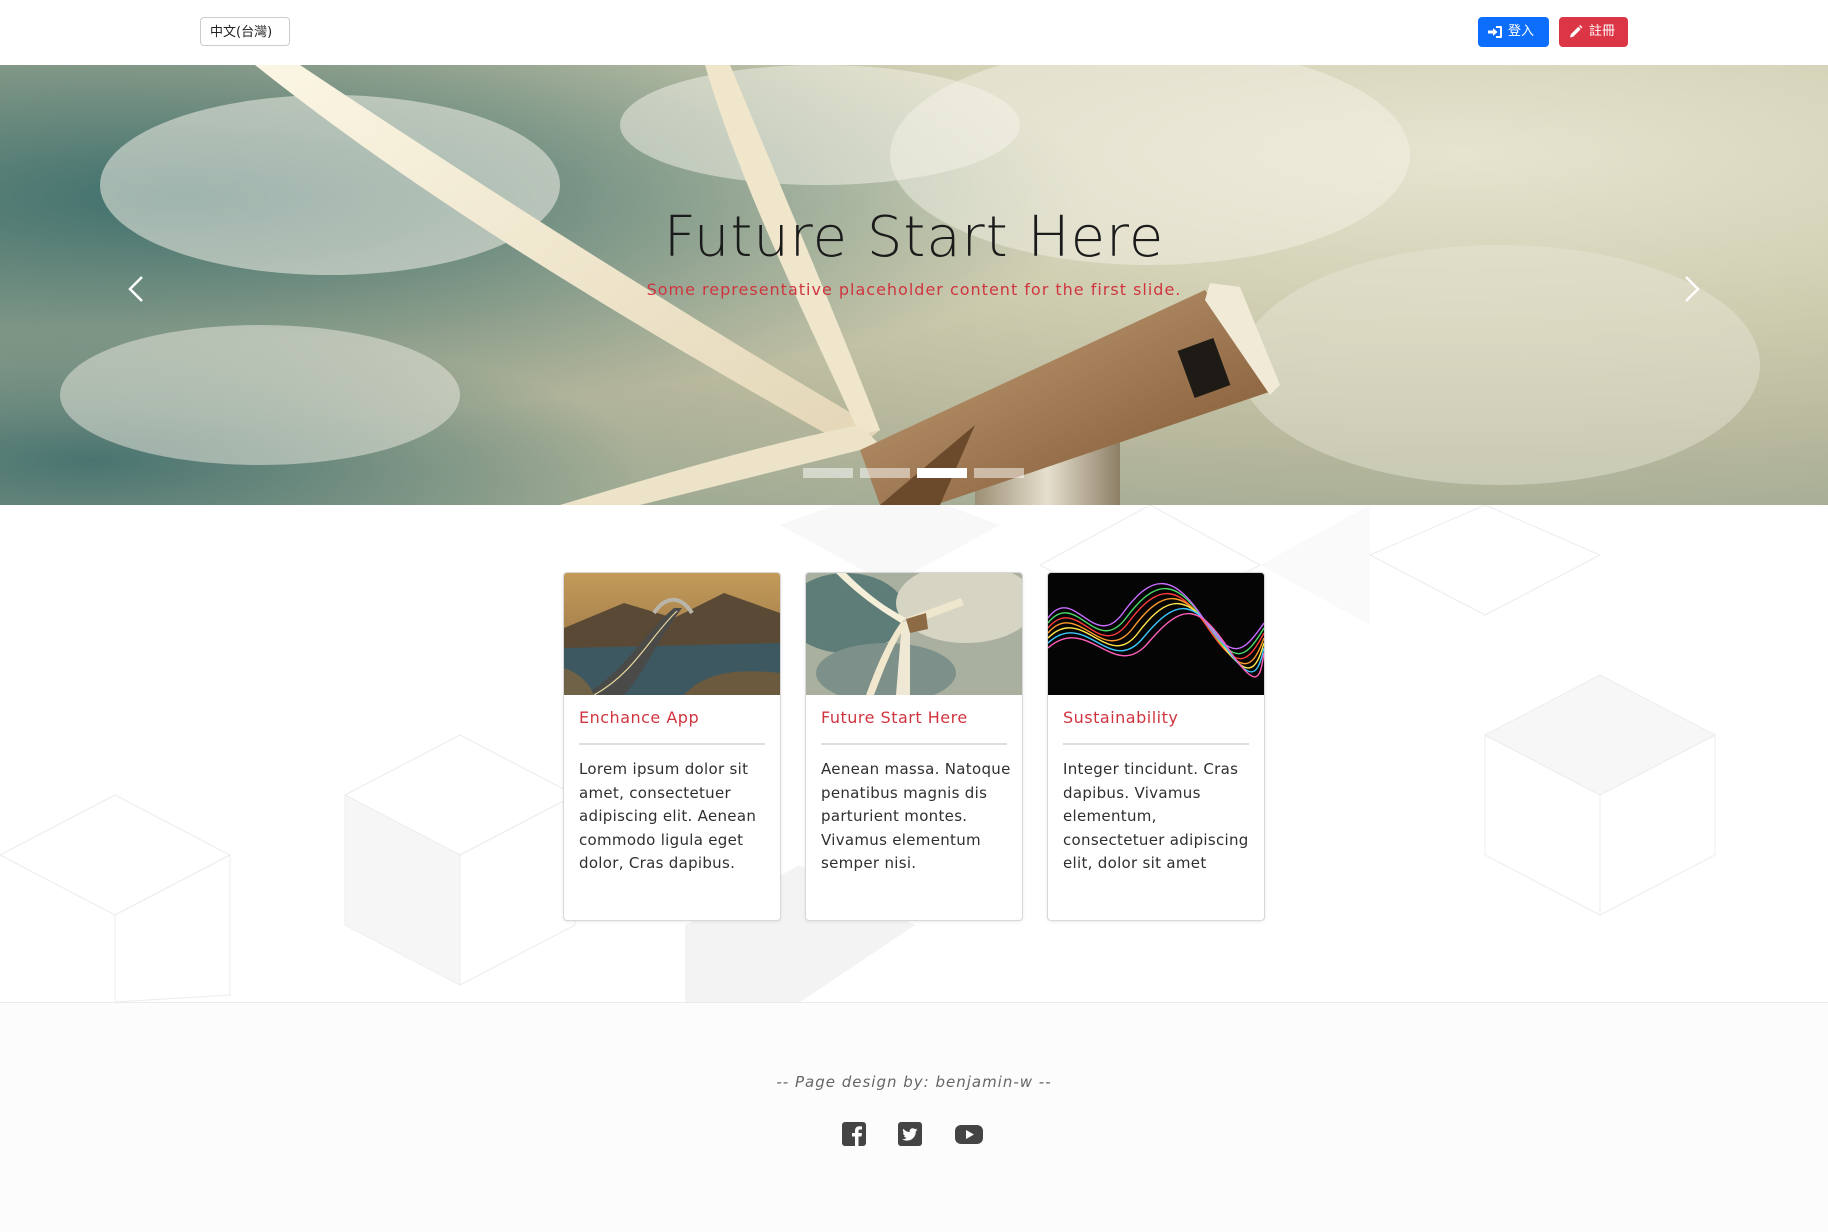 This screenshot has width=1828, height=1232. I want to click on signup-label: 註冊, so click(1602, 31).